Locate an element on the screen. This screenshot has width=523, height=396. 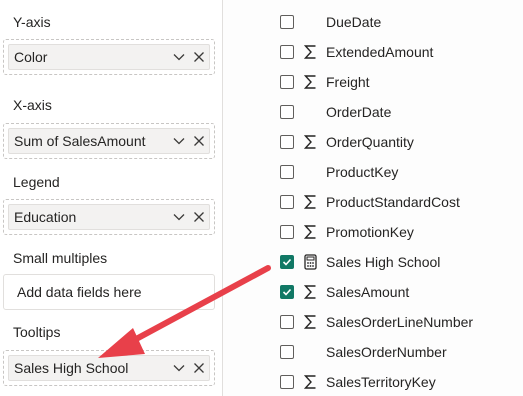
field-row: ProductKey is located at coordinates (373, 172).